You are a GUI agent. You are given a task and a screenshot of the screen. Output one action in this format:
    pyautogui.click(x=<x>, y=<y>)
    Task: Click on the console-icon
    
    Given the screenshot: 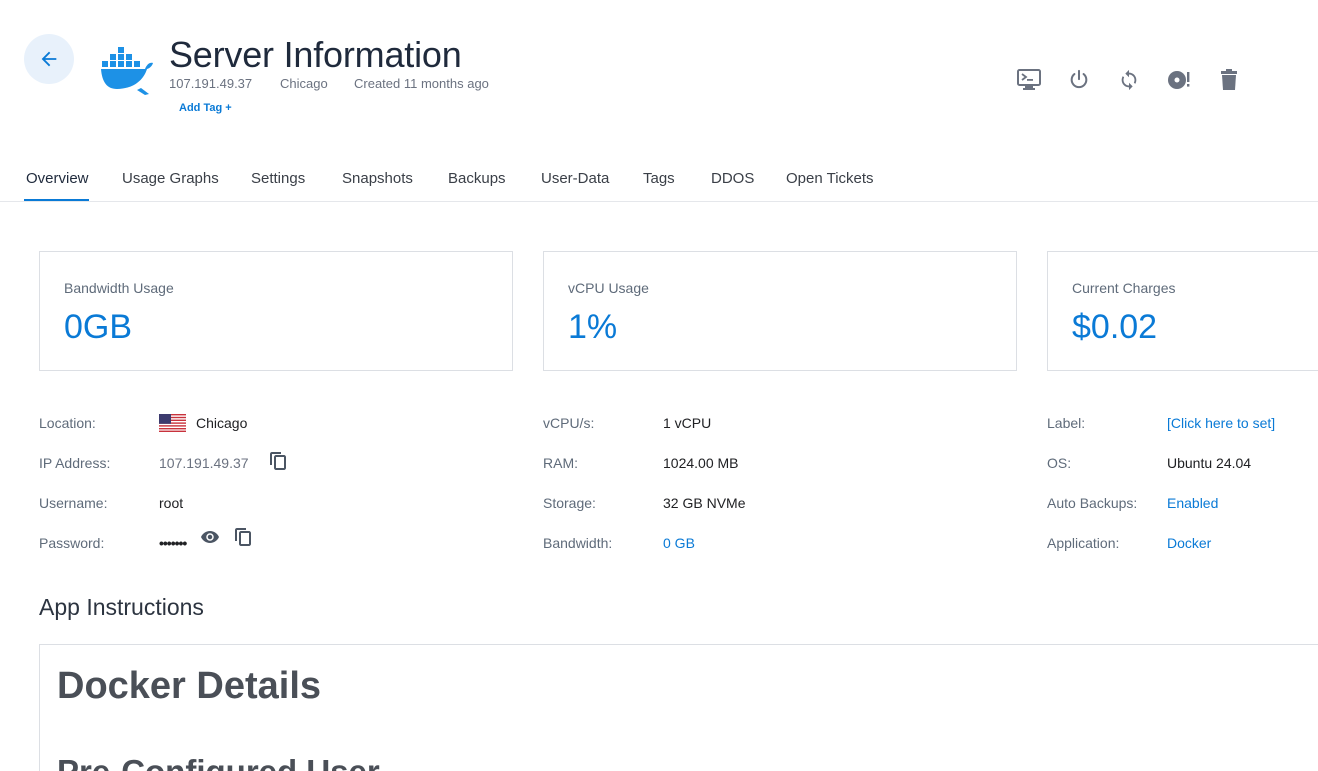 What is the action you would take?
    pyautogui.click(x=1029, y=79)
    